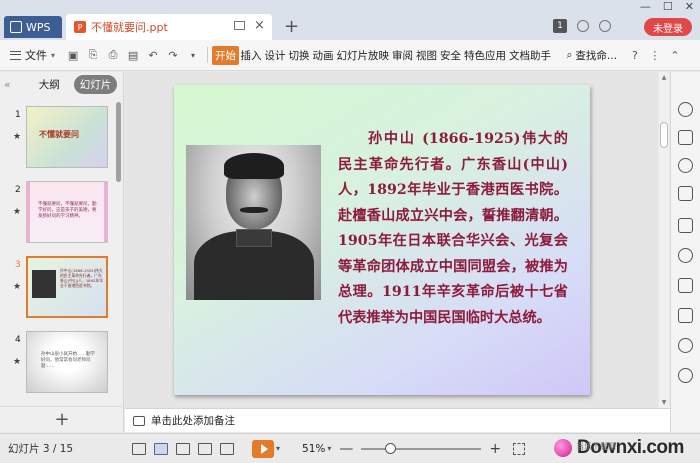  I want to click on watermark-sub: 当乐下载网, so click(596, 446).